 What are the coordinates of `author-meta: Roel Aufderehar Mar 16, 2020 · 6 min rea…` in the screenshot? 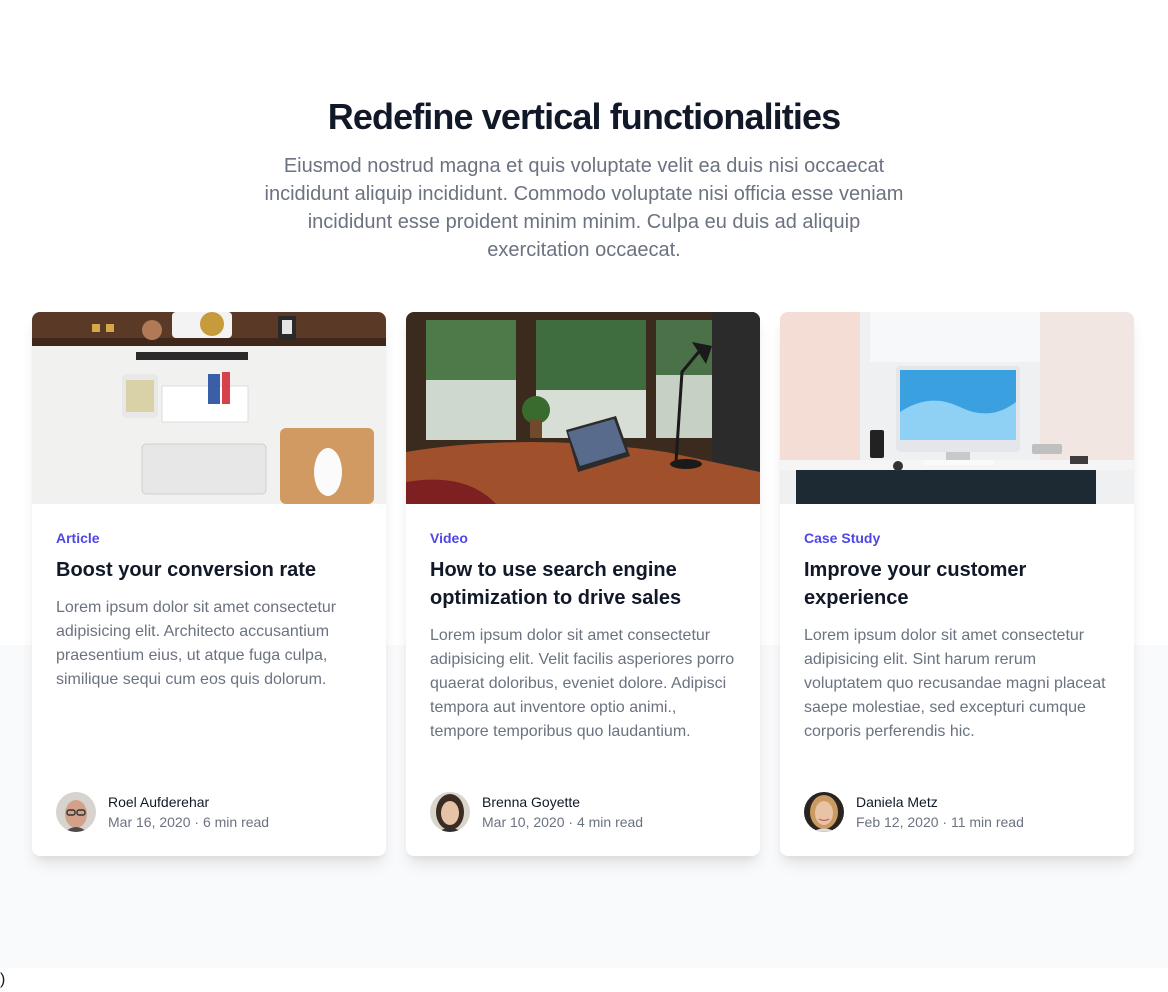 It's located at (188, 812).